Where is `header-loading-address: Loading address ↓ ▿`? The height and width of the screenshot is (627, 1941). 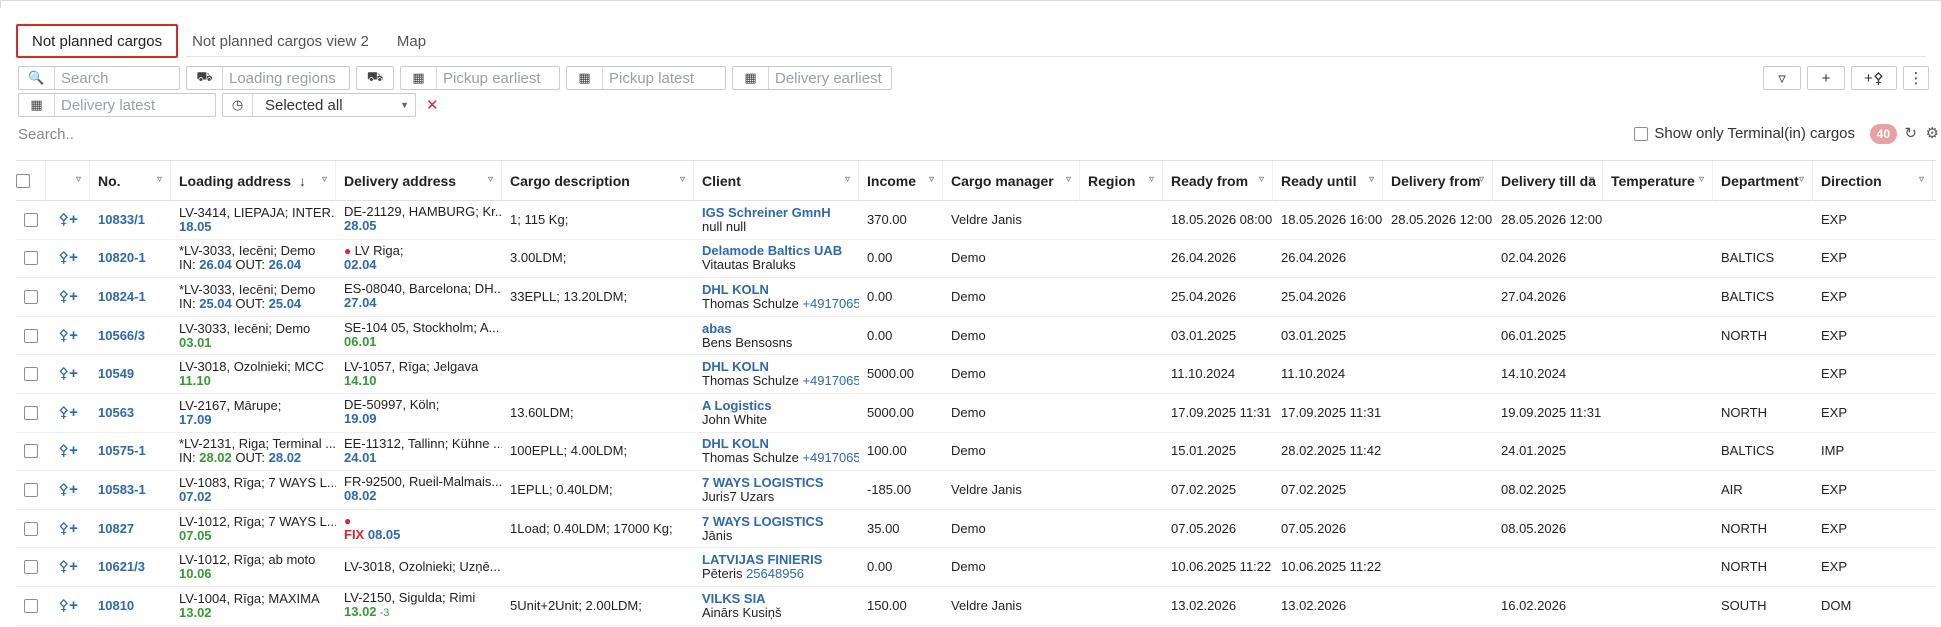 header-loading-address: Loading address ↓ ▿ is located at coordinates (253, 181).